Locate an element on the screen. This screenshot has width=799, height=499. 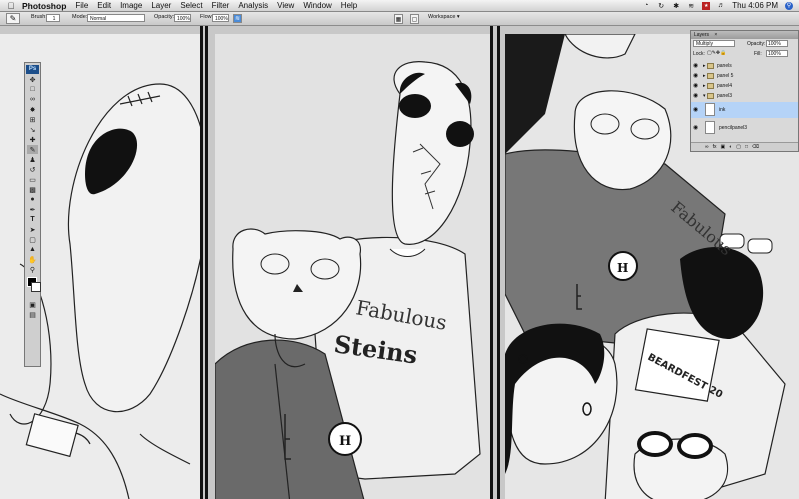
mask-icon: ▣ is located at coordinates (722, 147).